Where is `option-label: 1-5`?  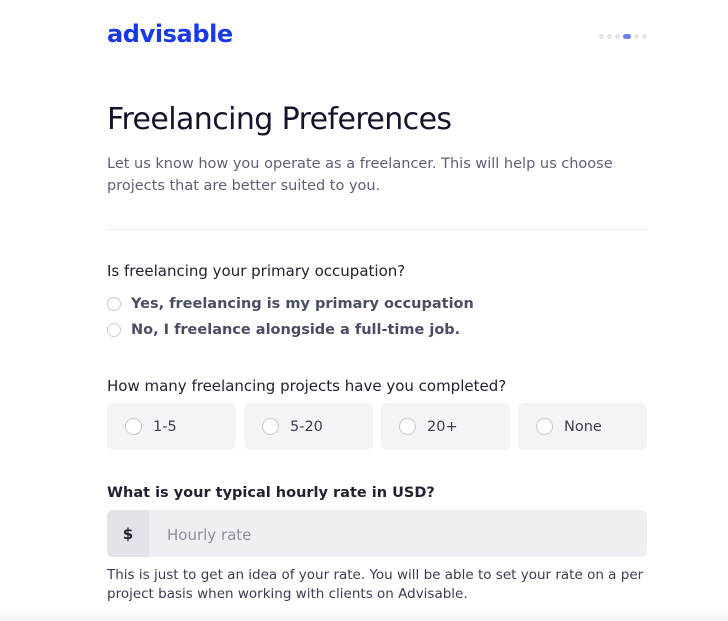 option-label: 1-5 is located at coordinates (165, 426).